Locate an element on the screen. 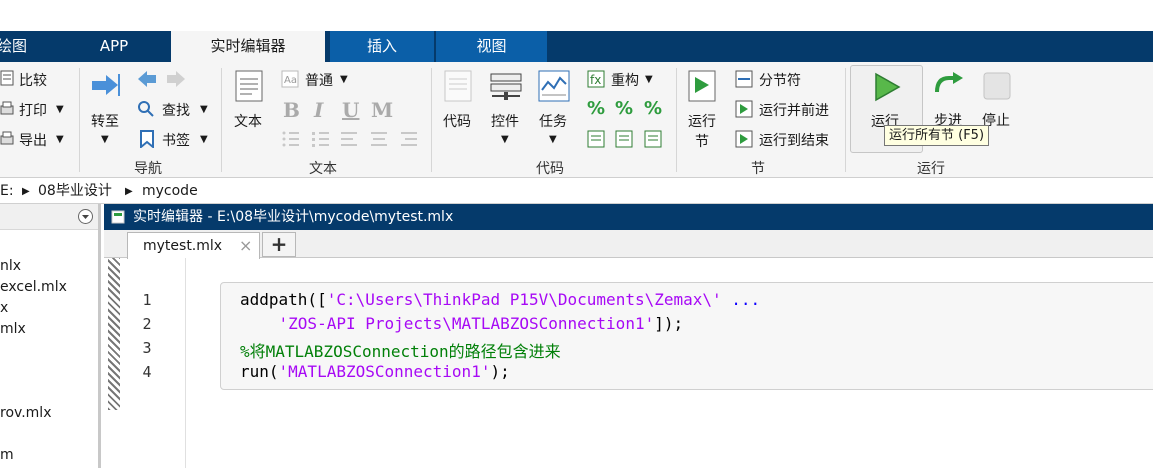 This screenshot has width=1153, height=468. text-group-label: 文本 is located at coordinates (323, 169).